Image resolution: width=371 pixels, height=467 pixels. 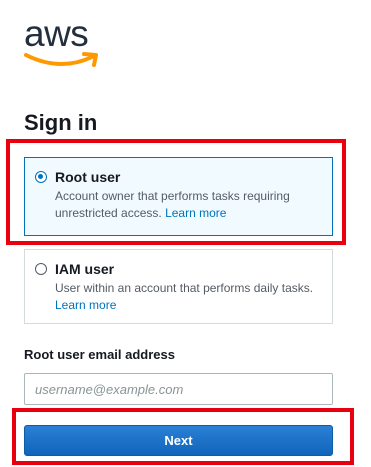 I want to click on next-button: Next, so click(x=178, y=440).